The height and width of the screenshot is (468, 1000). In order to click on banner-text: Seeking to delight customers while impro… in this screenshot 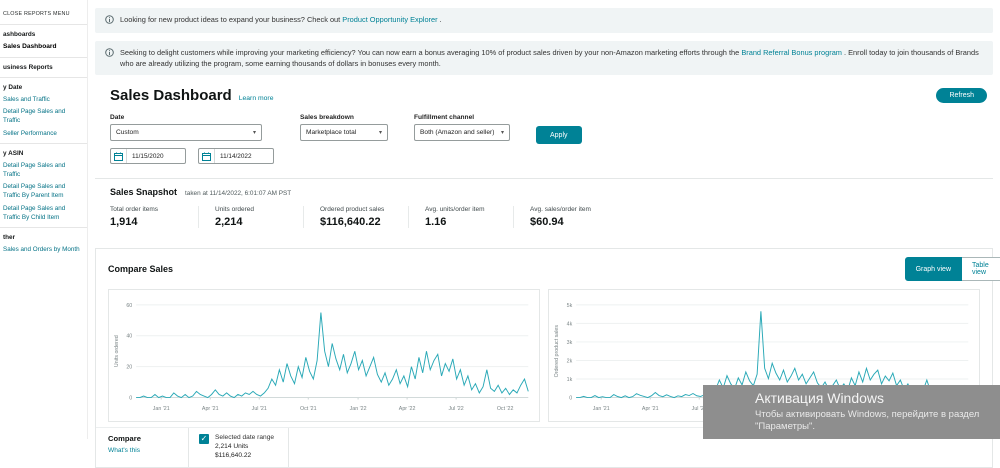, I will do `click(551, 58)`.